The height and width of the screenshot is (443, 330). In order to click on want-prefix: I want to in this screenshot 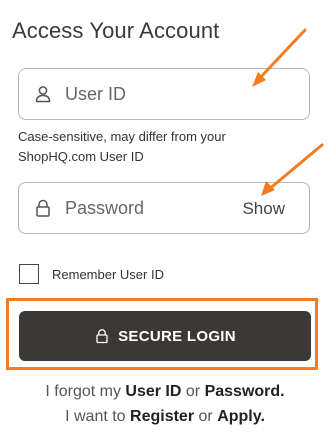, I will do `click(95, 416)`.